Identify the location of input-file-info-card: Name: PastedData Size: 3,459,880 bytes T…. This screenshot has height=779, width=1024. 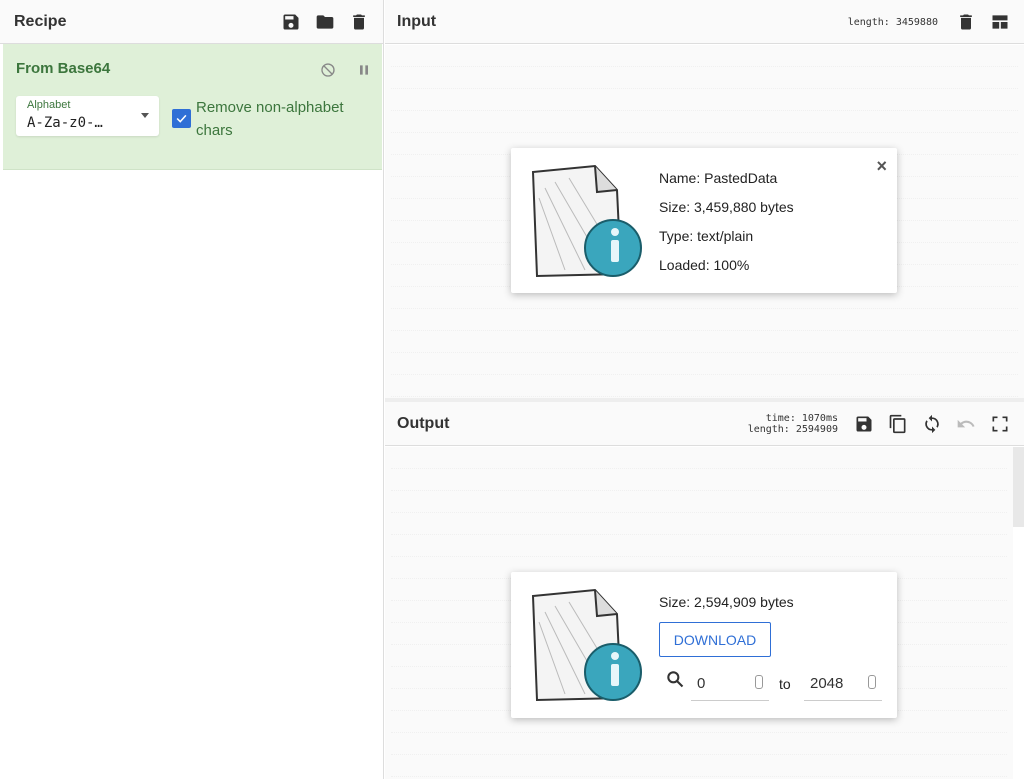
(704, 220).